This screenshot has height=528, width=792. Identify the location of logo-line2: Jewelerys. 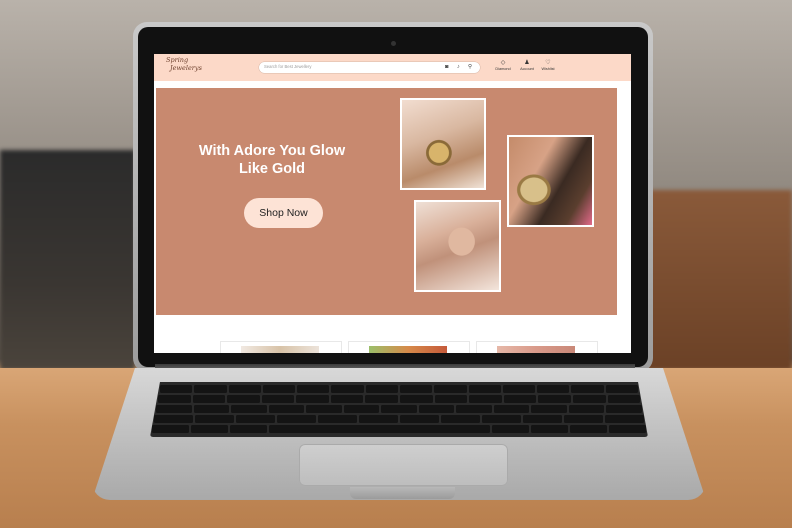
(186, 67).